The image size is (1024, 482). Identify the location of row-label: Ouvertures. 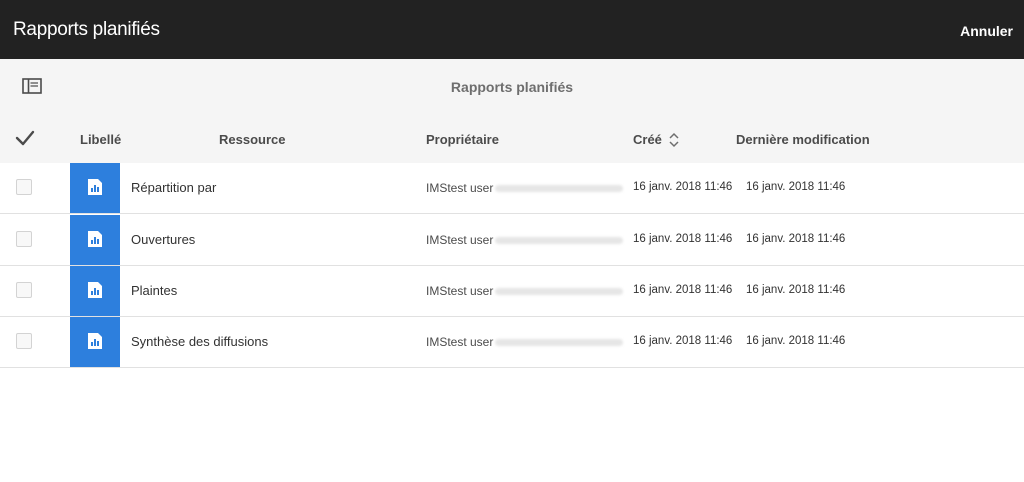
(163, 239).